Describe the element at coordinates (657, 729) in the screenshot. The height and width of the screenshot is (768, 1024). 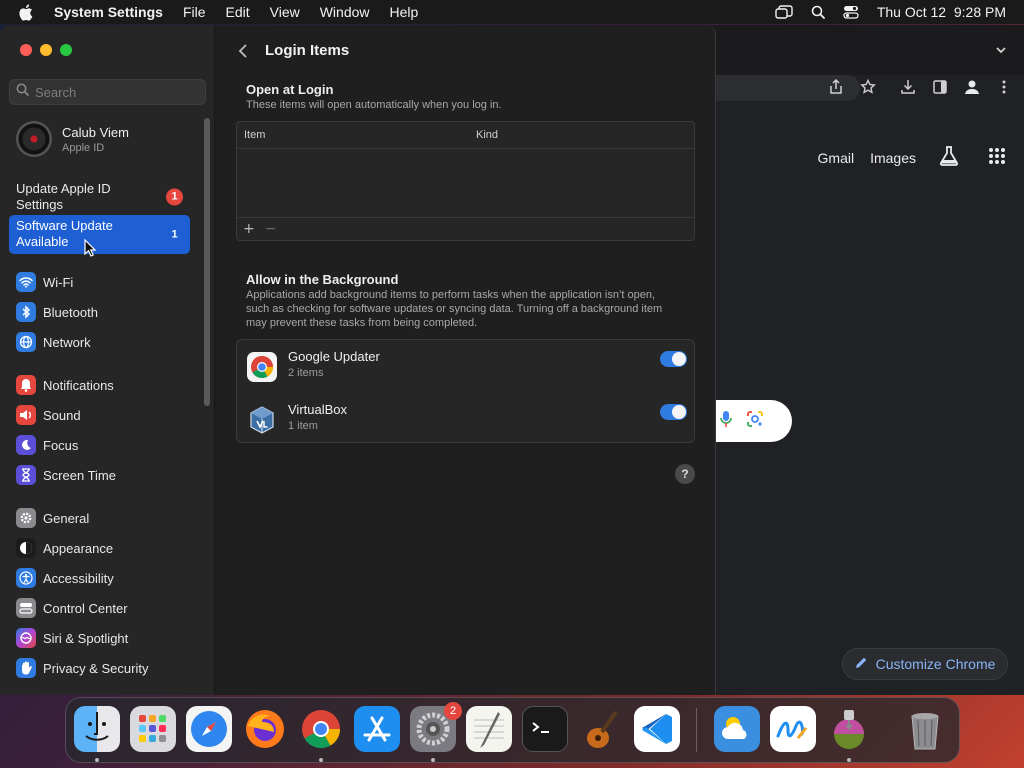
I see `vscode-icon` at that location.